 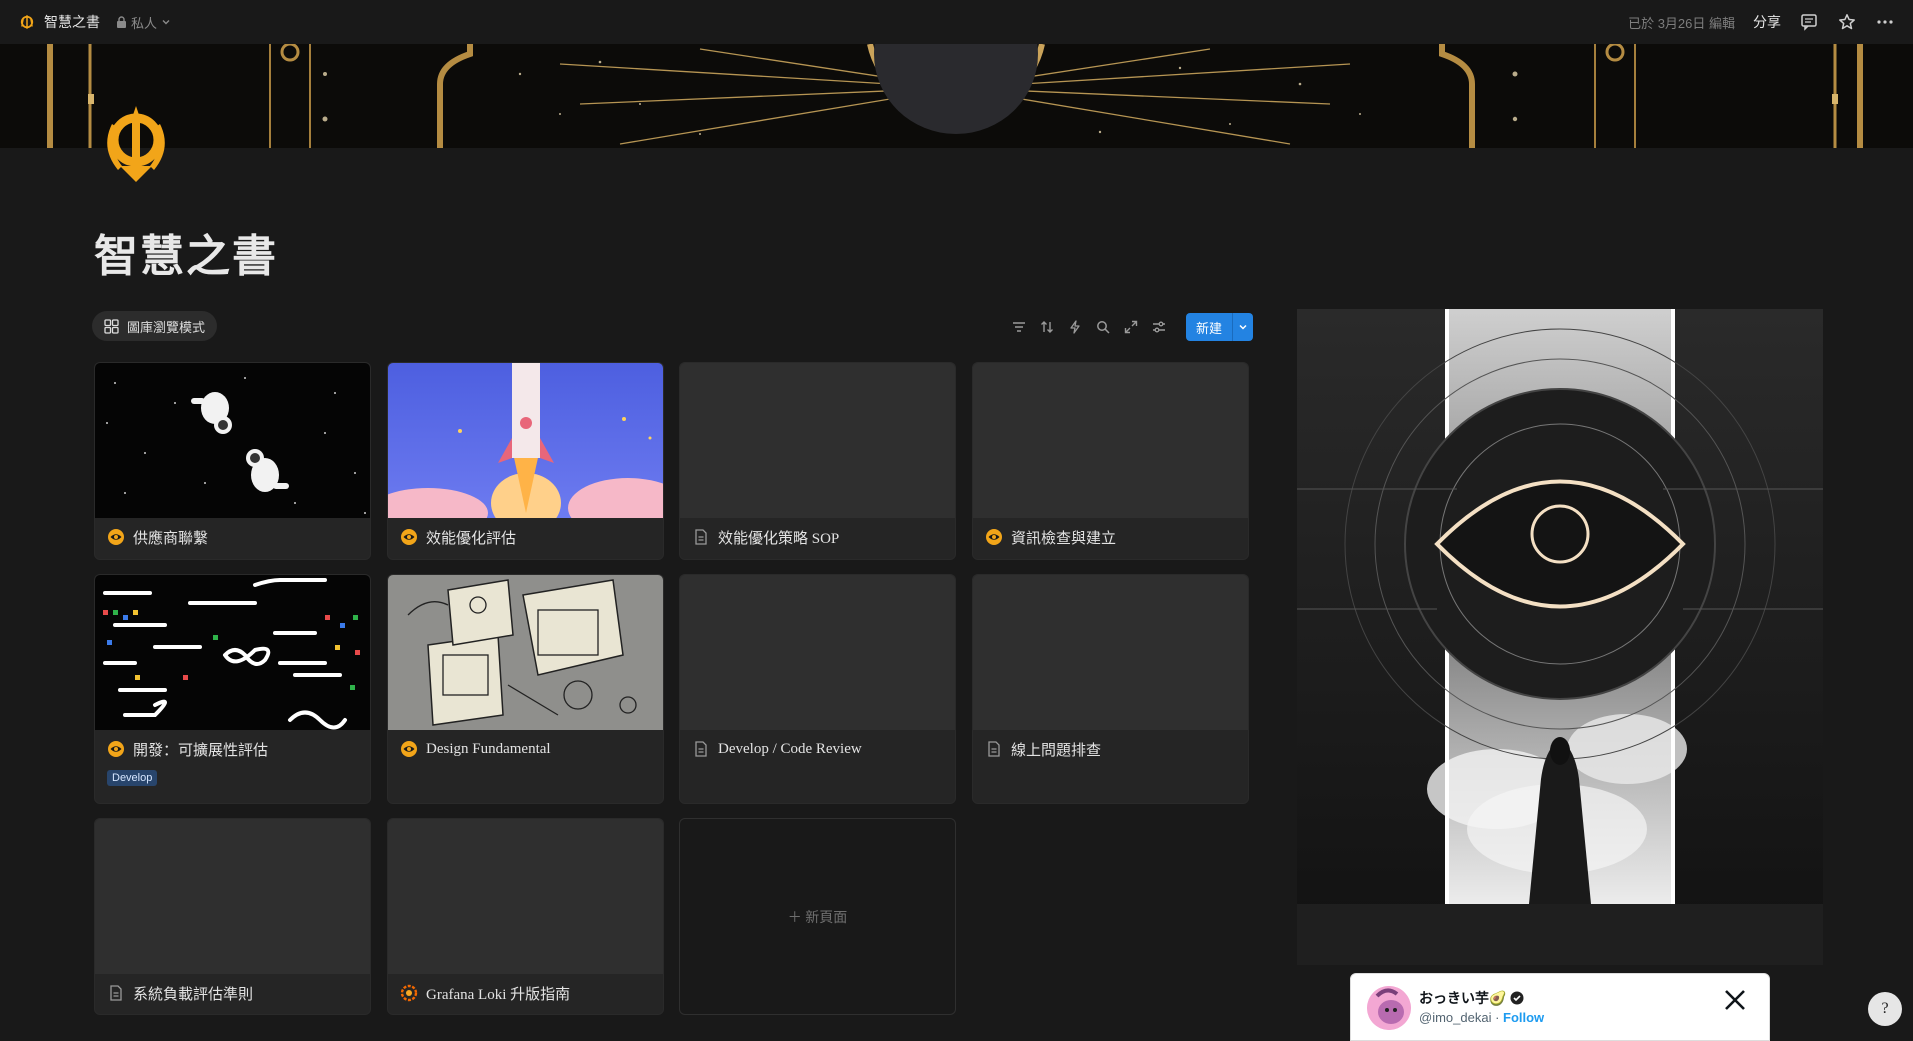 I want to click on author-name-text: おっきい芋🥑, so click(x=1463, y=998).